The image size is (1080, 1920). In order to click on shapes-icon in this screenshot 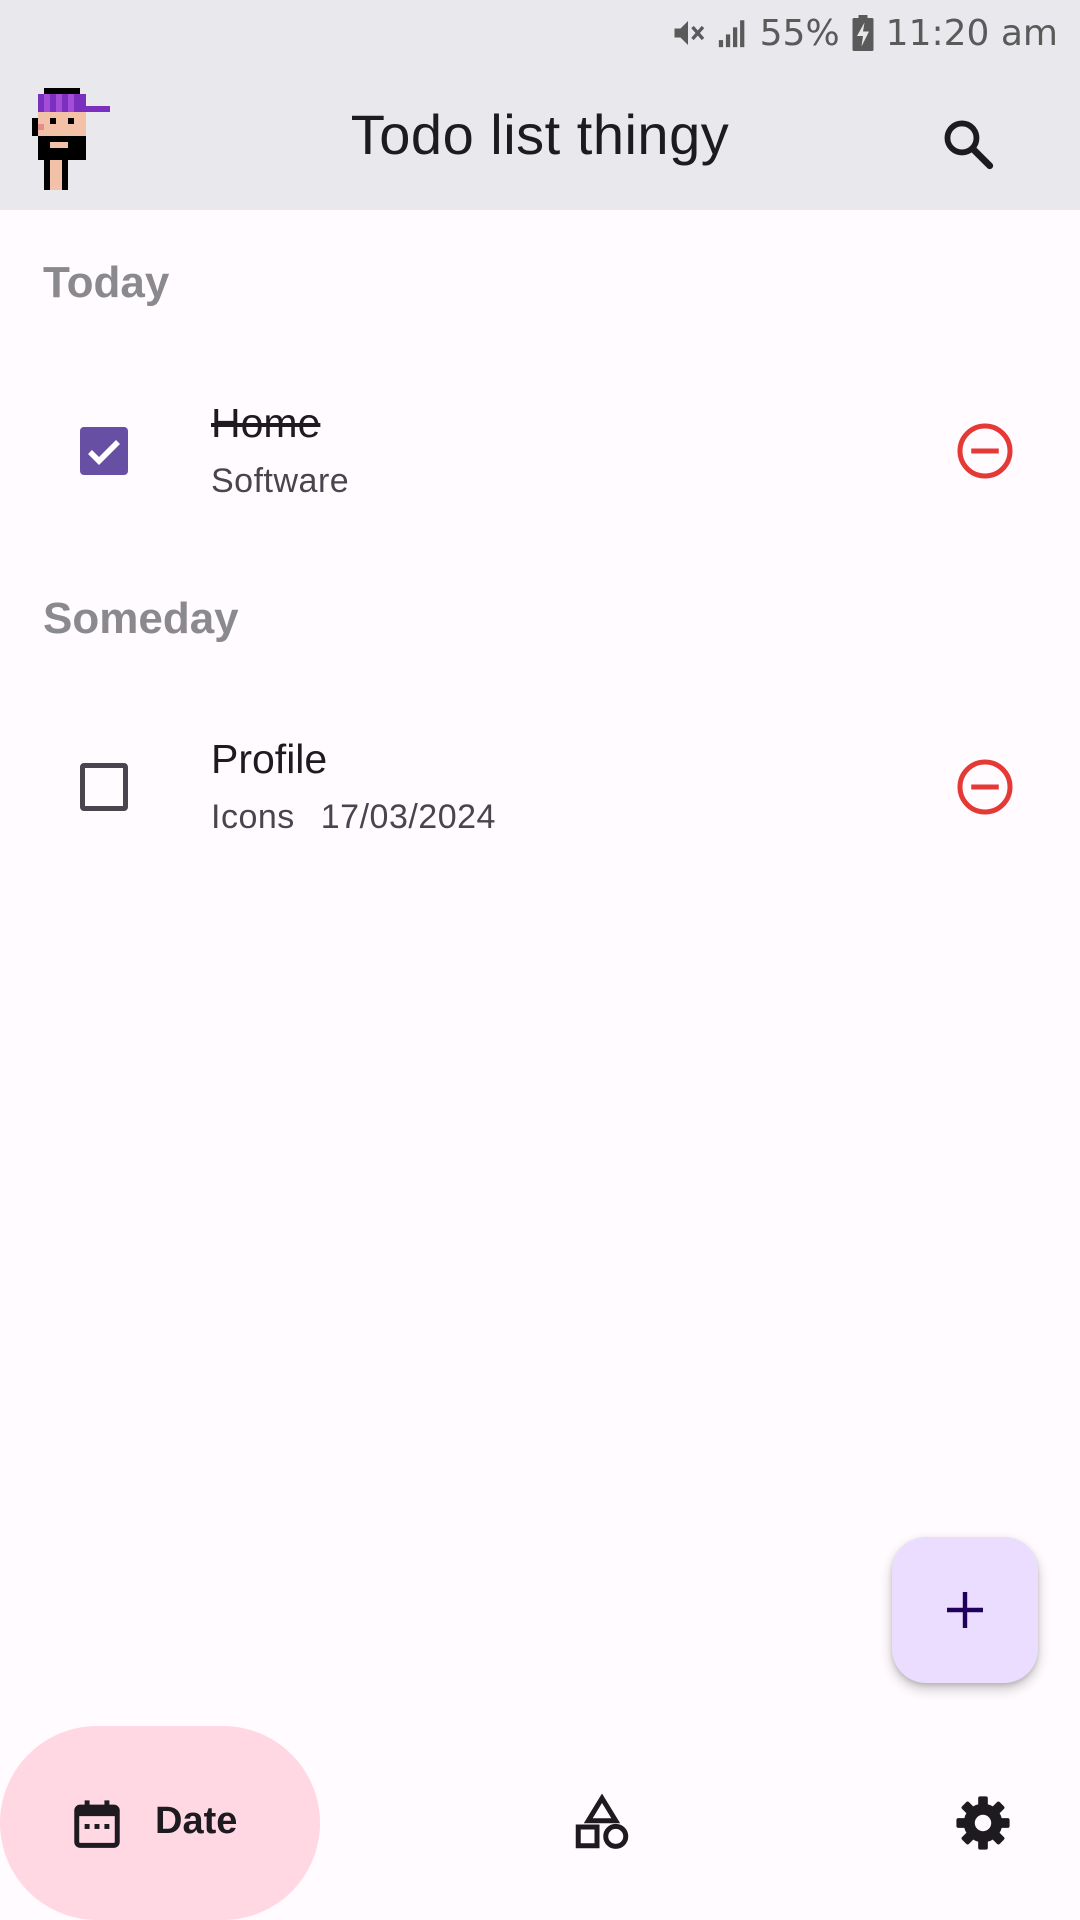, I will do `click(602, 1822)`.